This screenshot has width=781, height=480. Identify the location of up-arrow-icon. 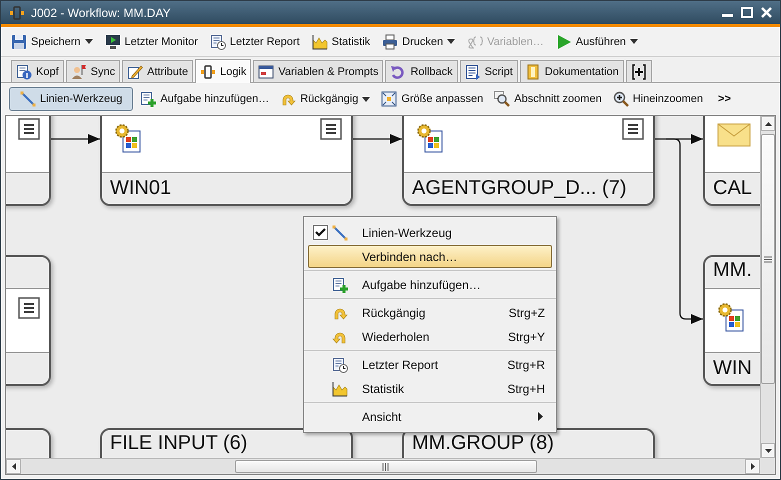
(768, 124).